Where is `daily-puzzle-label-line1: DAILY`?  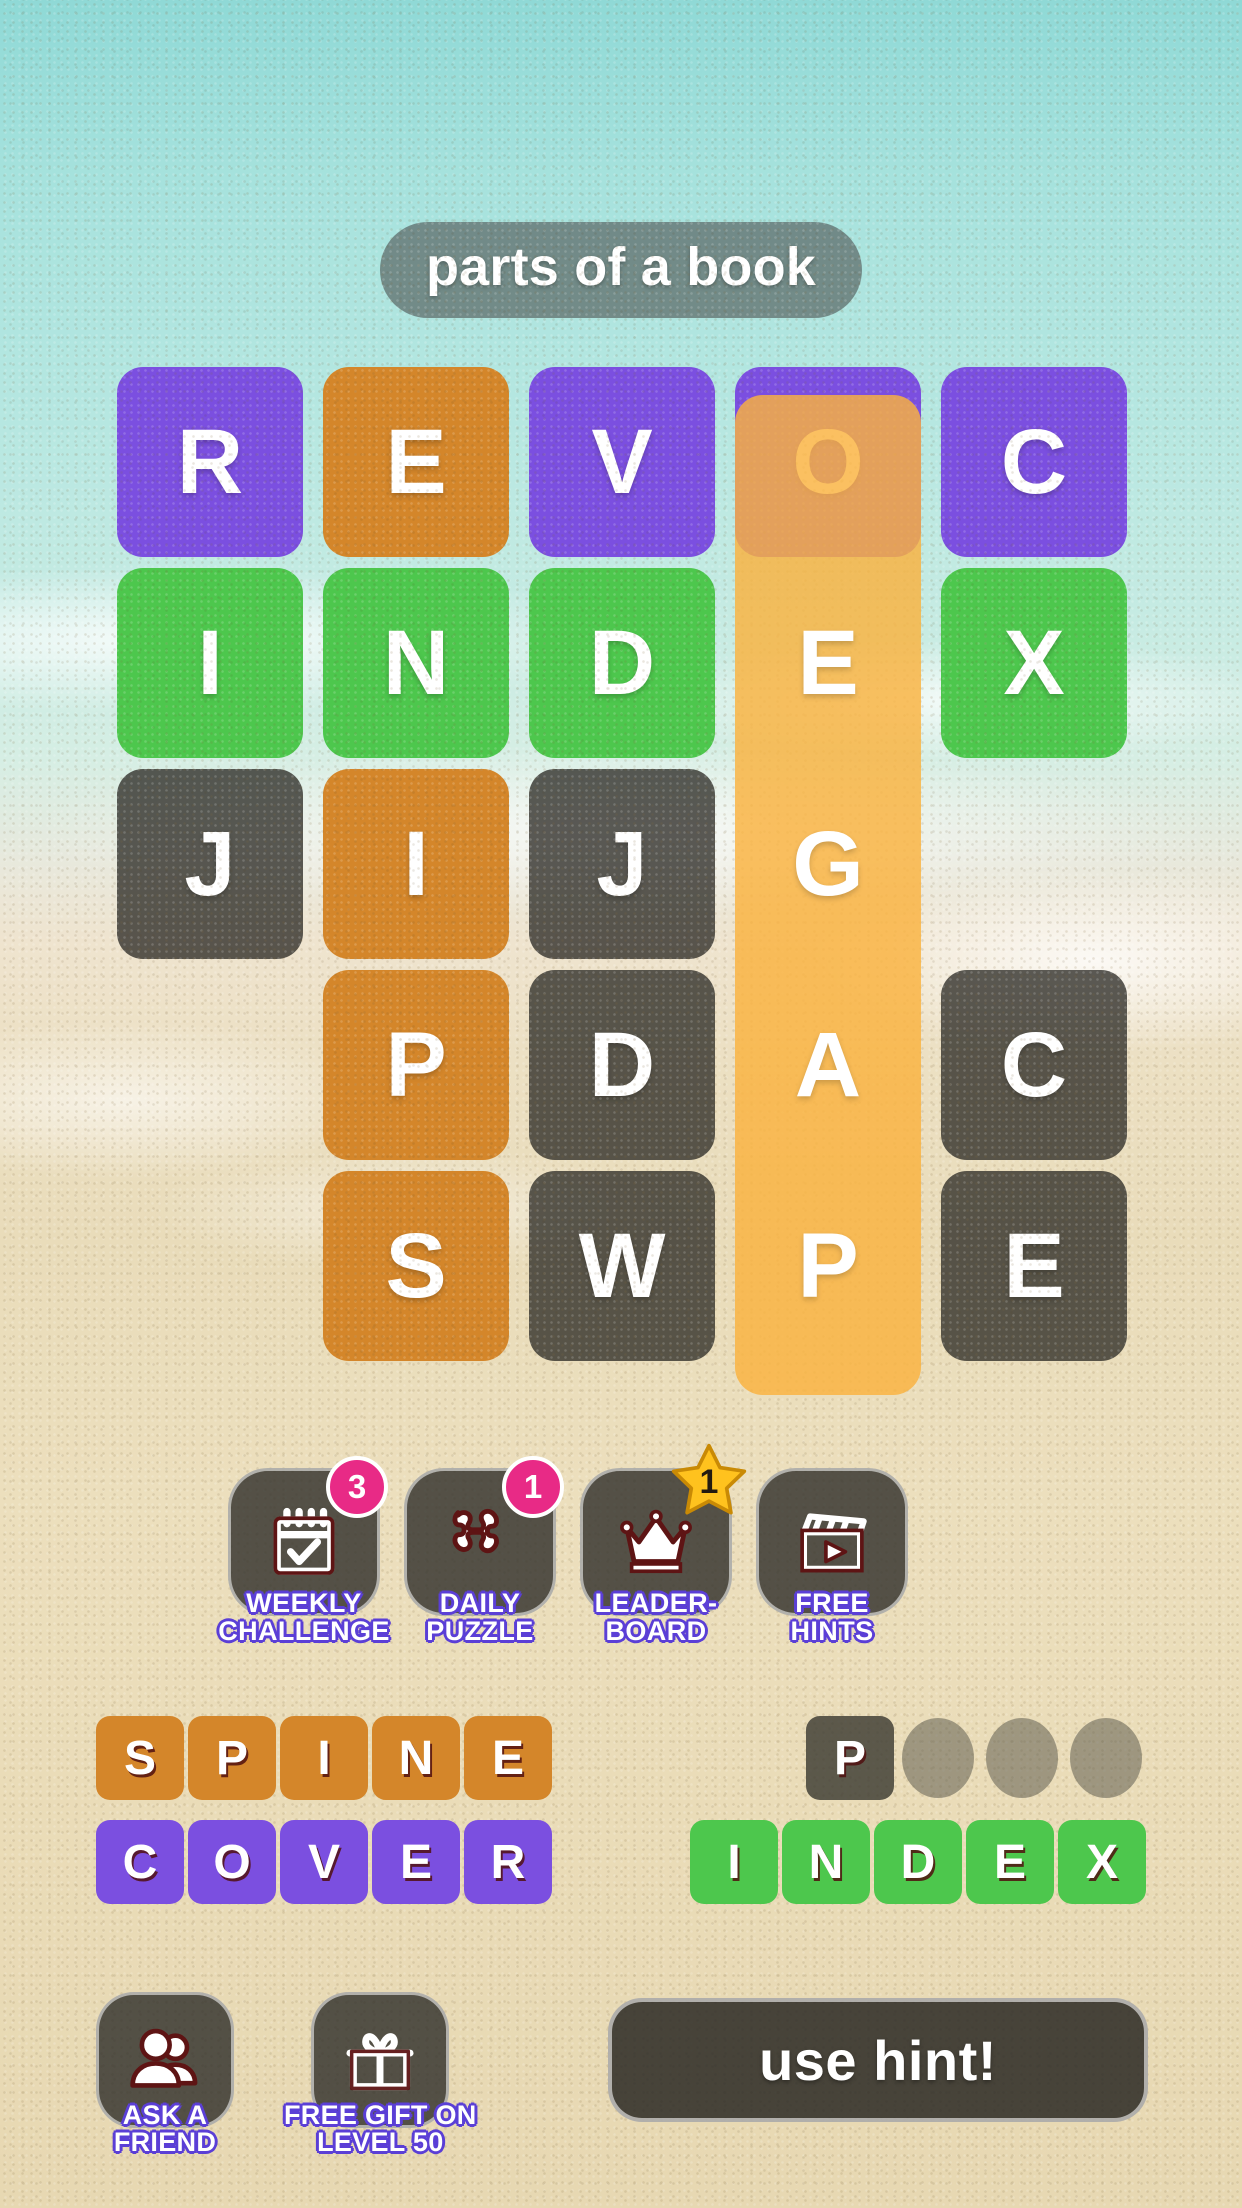 daily-puzzle-label-line1: DAILY is located at coordinates (480, 1603).